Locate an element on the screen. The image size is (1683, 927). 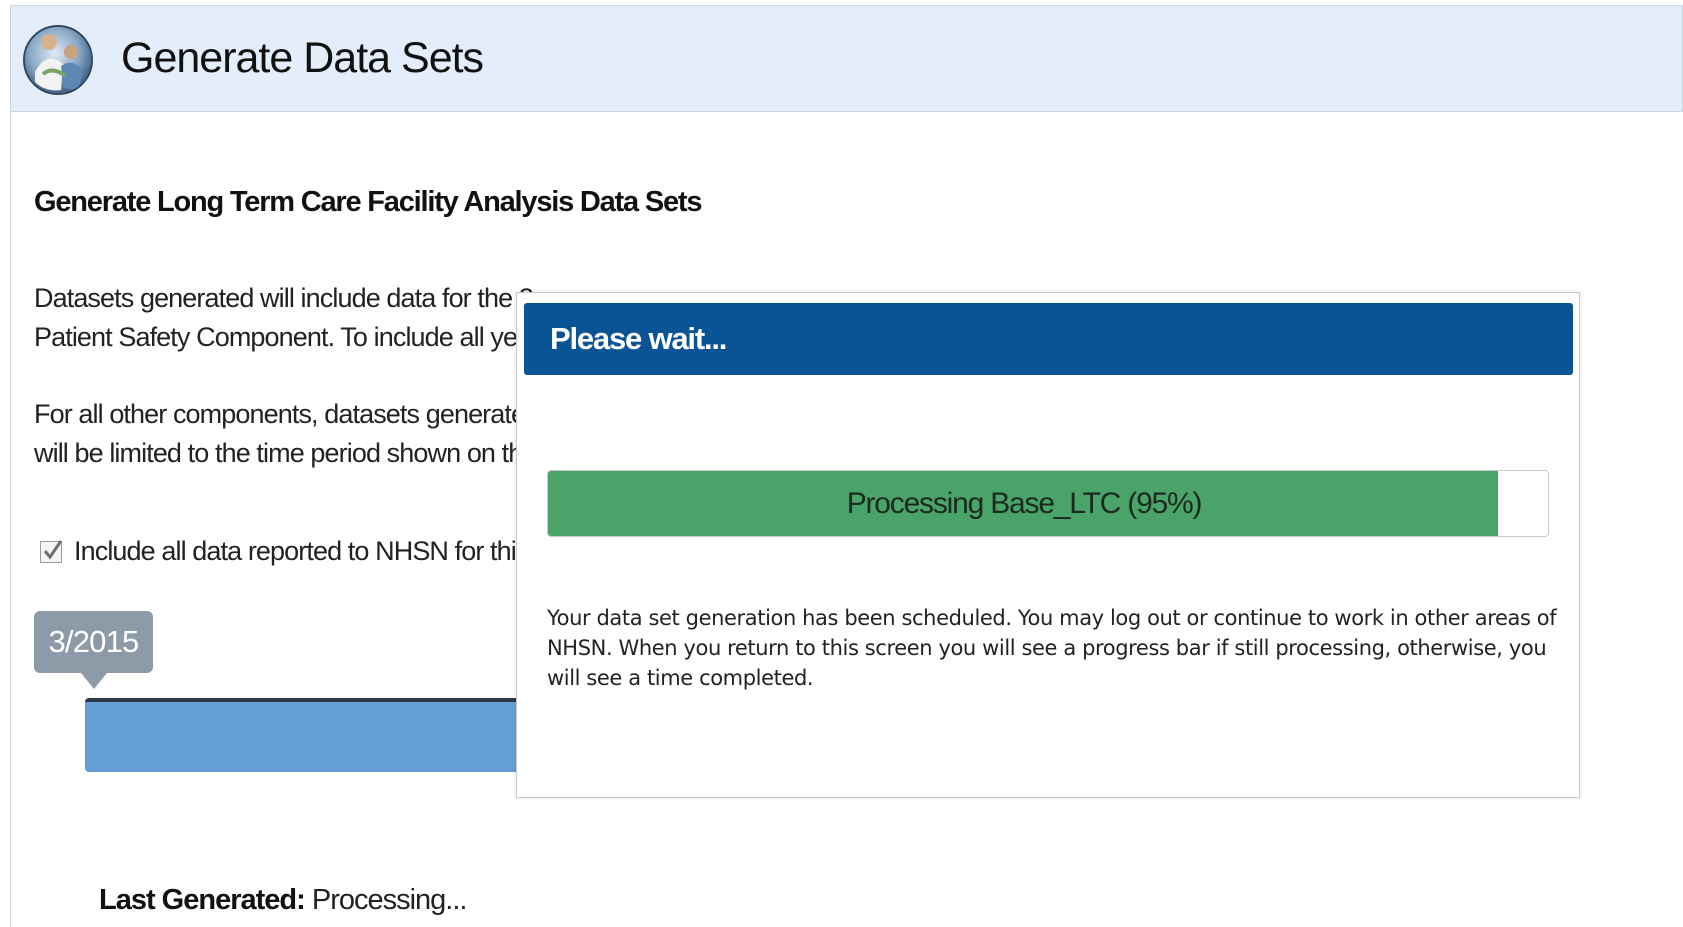
last-generated-label: Last Generated: is located at coordinates (202, 900).